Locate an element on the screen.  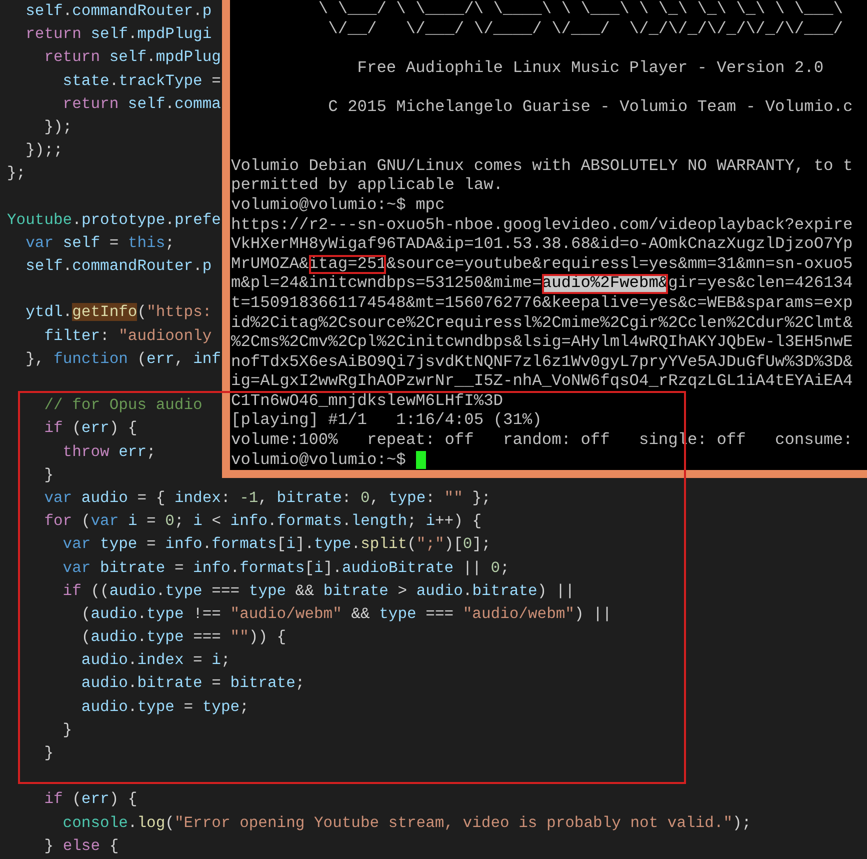
terminal-line: \ \___/ \ \____/\ \____\ \ \___\ \ \_\ \_\ \_\ \ \___\ is located at coordinates (580, 10).